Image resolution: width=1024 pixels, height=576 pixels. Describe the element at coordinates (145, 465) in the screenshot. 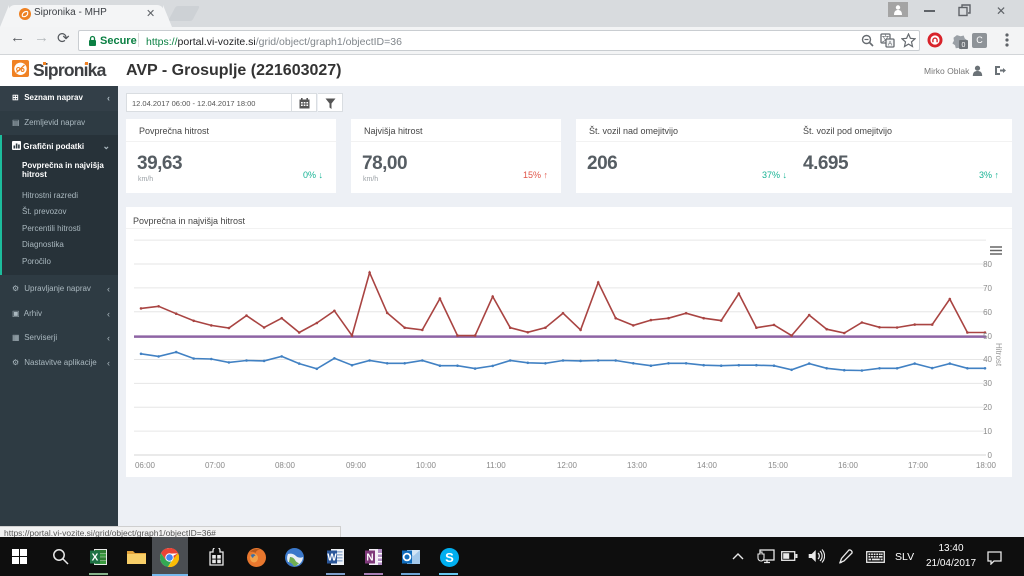

I see `svg-text: 06:00` at that location.